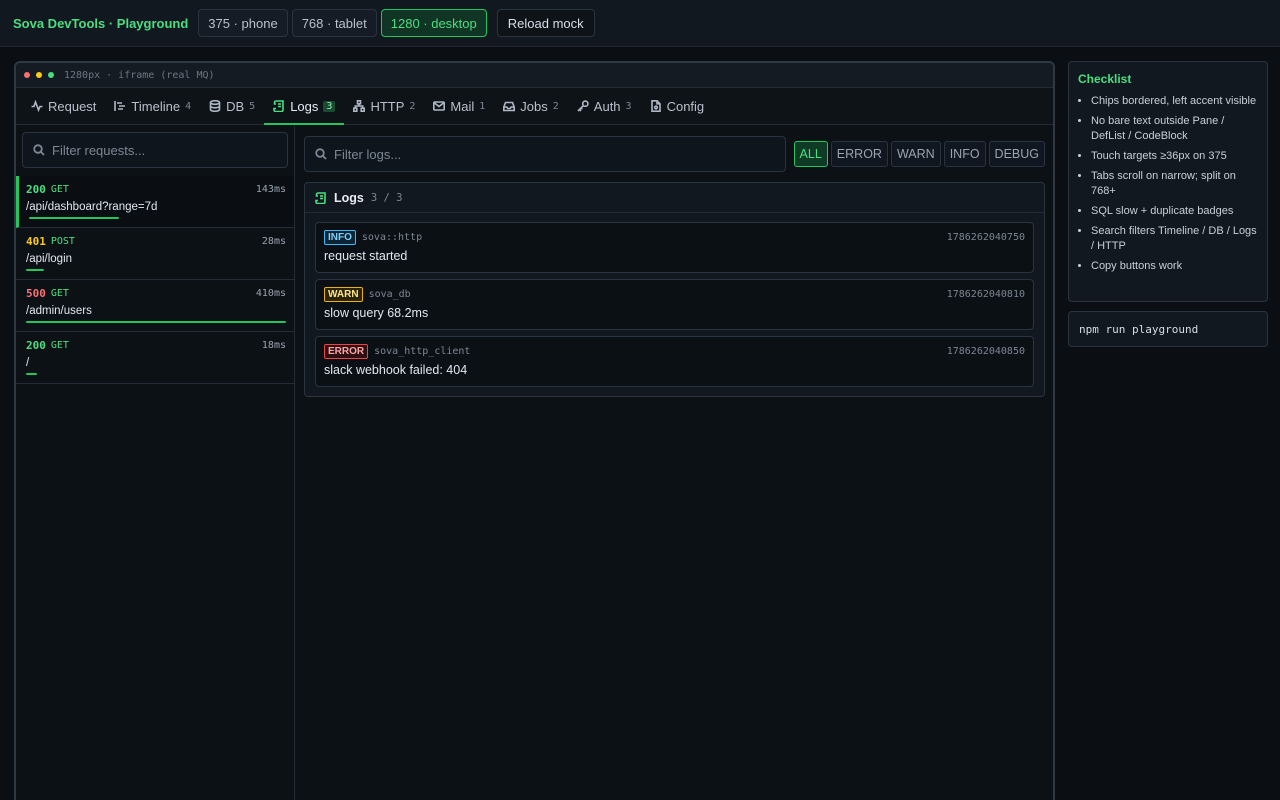 Image resolution: width=1280 pixels, height=800 pixels. I want to click on log-level-filters: ALL ERROR WARN INFO DEBUG, so click(918, 154).